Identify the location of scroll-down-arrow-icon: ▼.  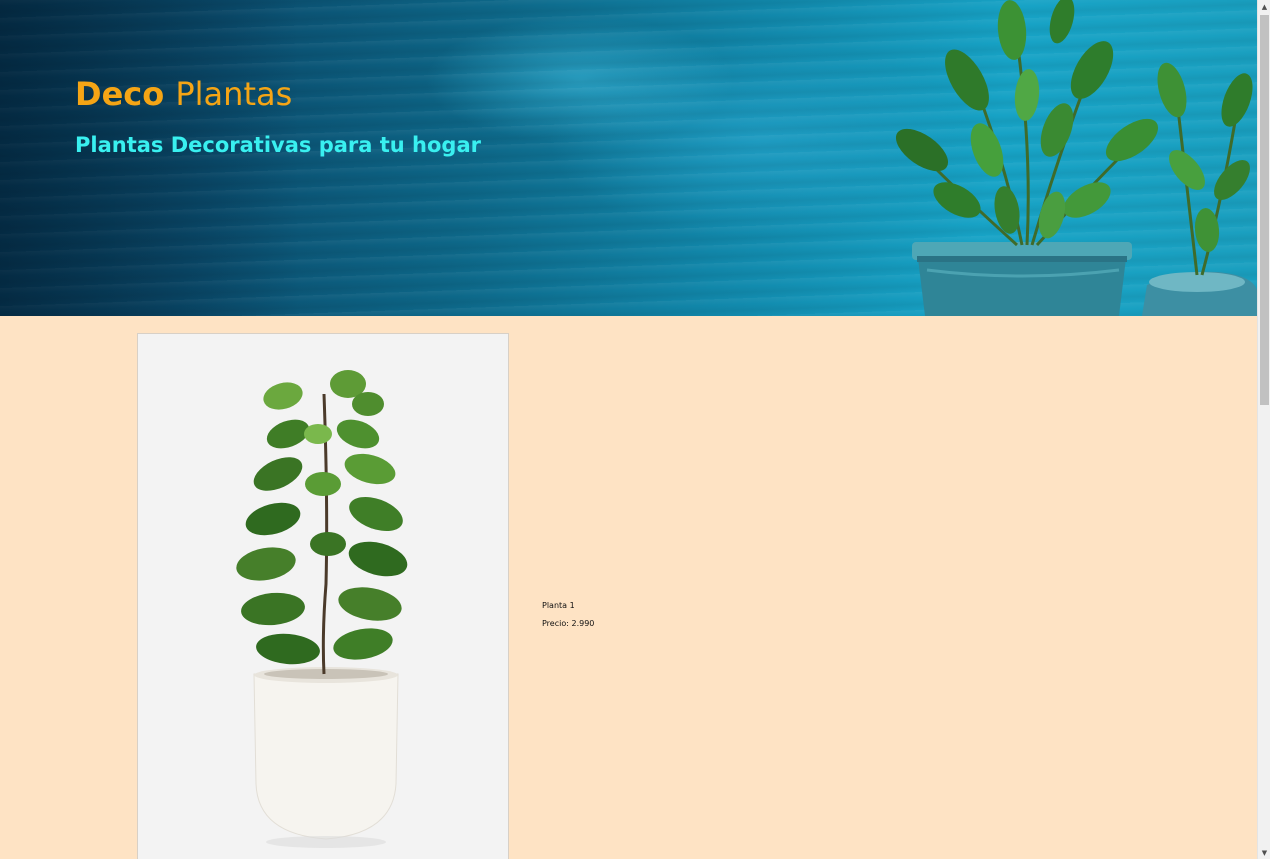
(1264, 852).